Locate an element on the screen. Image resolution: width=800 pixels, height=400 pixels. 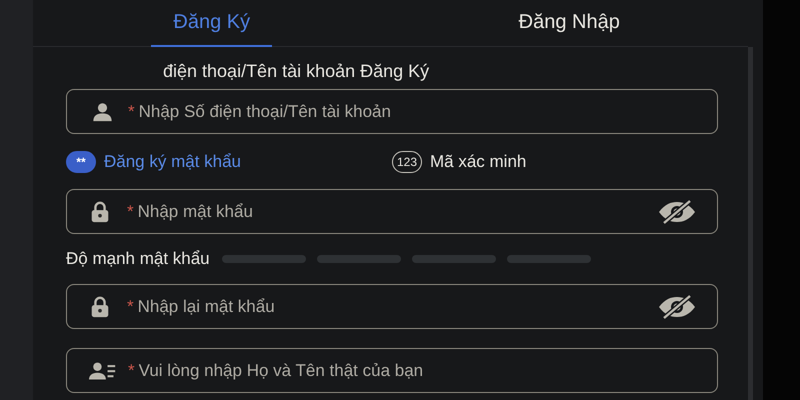
tab: Đăng Ký is located at coordinates (211, 23).